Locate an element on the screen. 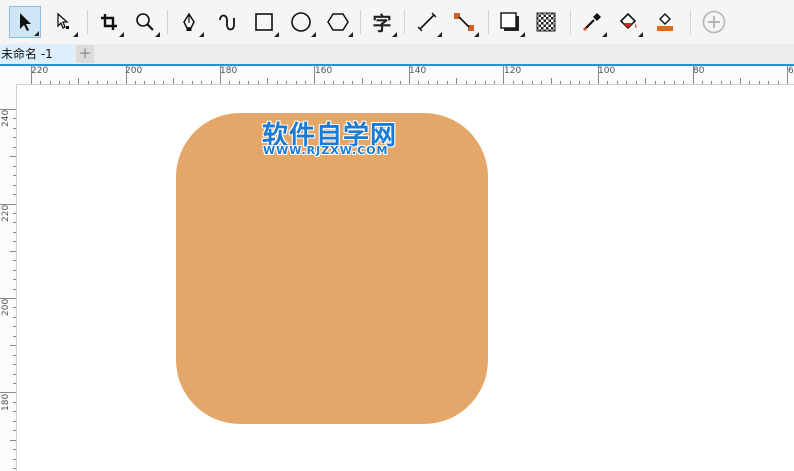 The height and width of the screenshot is (471, 794). ruler-label: 80 is located at coordinates (699, 71).